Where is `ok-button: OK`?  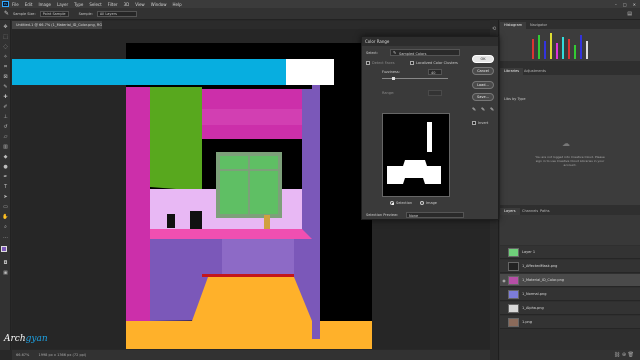 ok-button: OK is located at coordinates (483, 59).